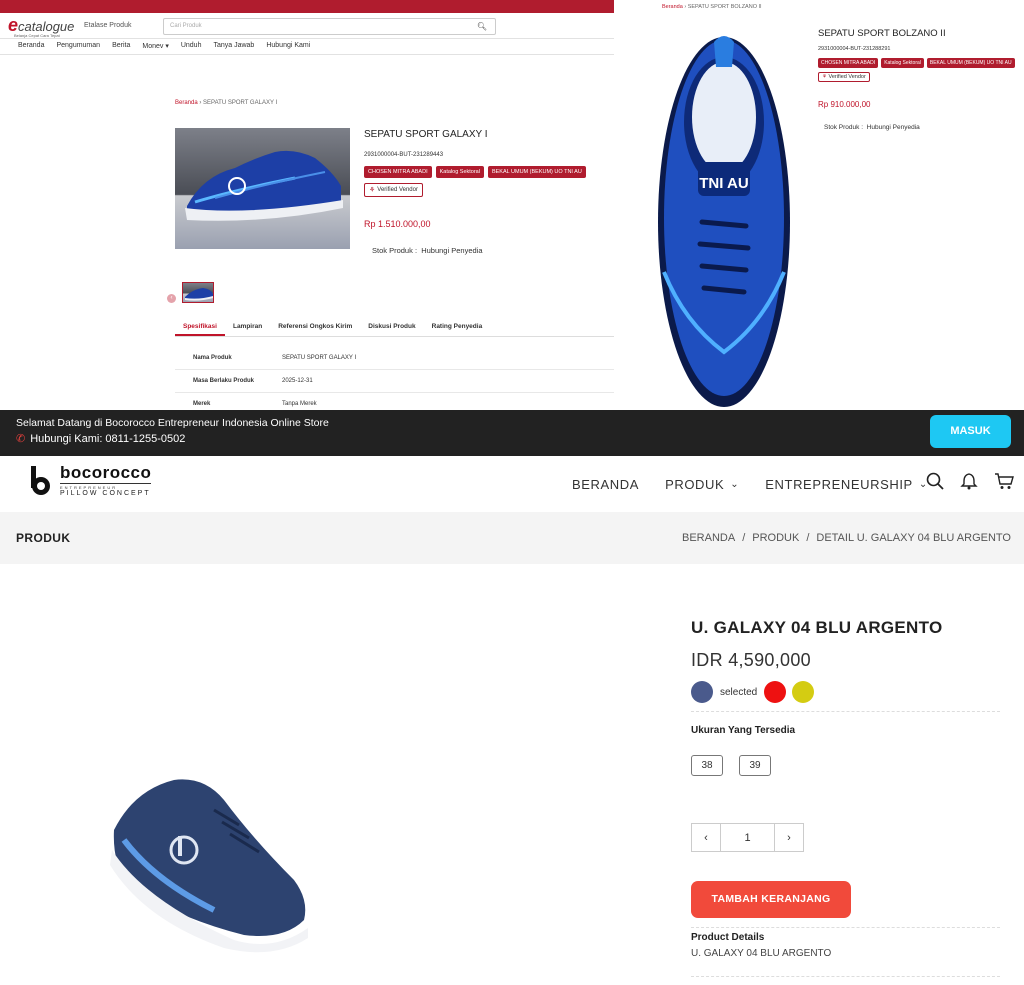 Image resolution: width=1024 pixels, height=985 pixels. What do you see at coordinates (315, 328) in the screenshot?
I see `tab-referensi-ongkos-kirim: Referensi Ongkos Kirim` at bounding box center [315, 328].